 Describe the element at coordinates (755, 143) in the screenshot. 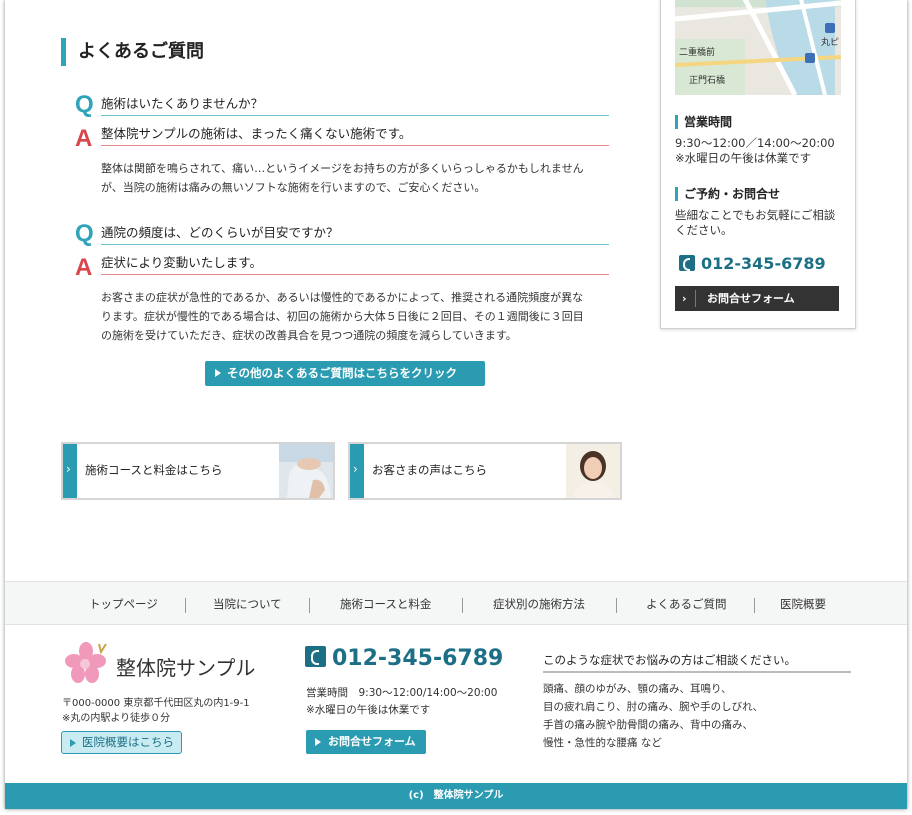

I see `hours-line: 9:30〜12:00／14:00〜20:00` at that location.